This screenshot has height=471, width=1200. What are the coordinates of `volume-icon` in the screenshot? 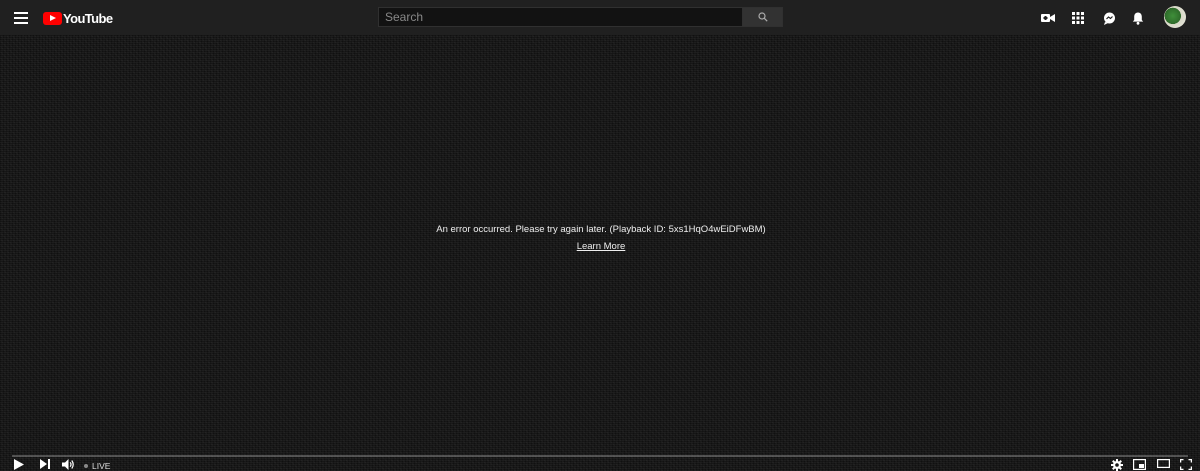 It's located at (68, 464).